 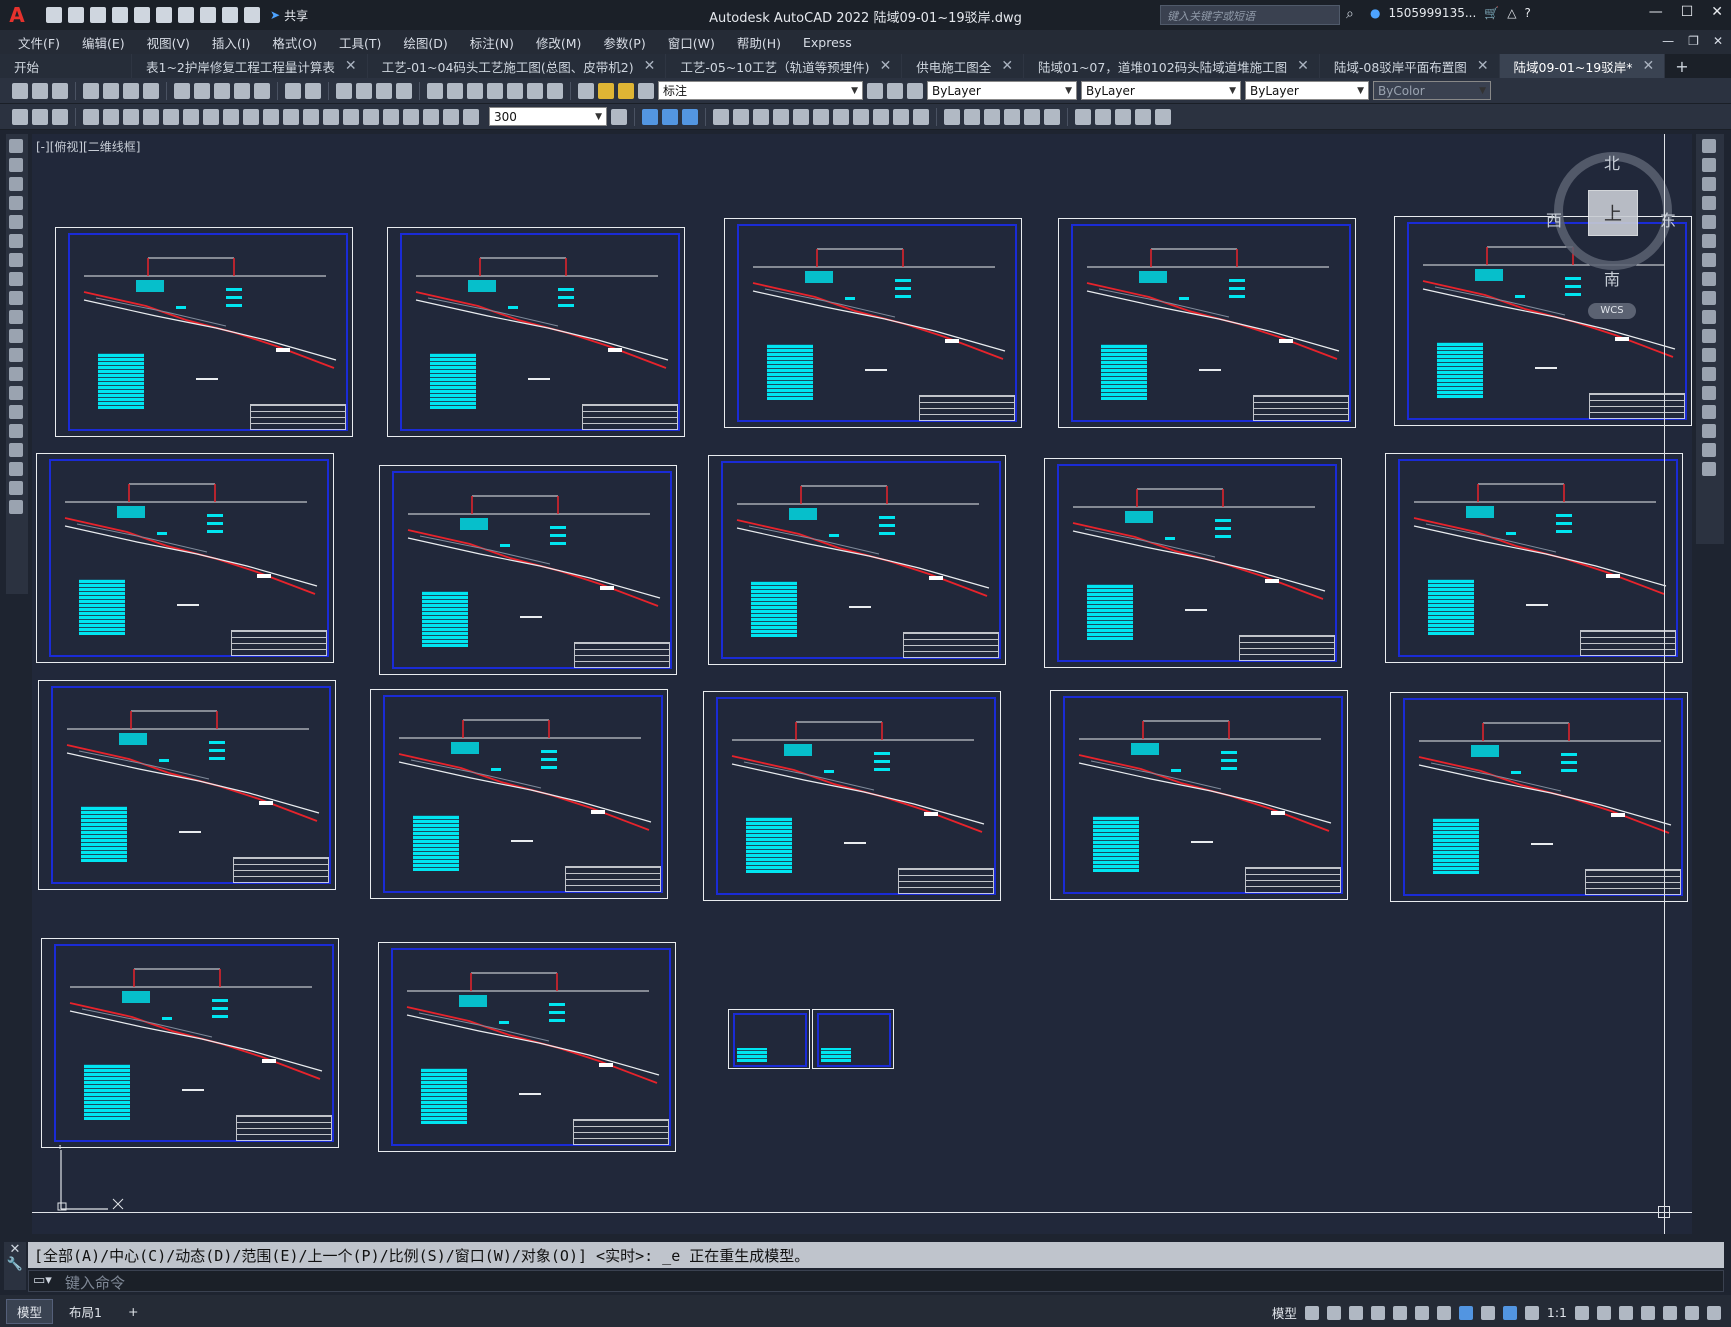 I want to click on center-mark-icon, so click(x=371, y=116).